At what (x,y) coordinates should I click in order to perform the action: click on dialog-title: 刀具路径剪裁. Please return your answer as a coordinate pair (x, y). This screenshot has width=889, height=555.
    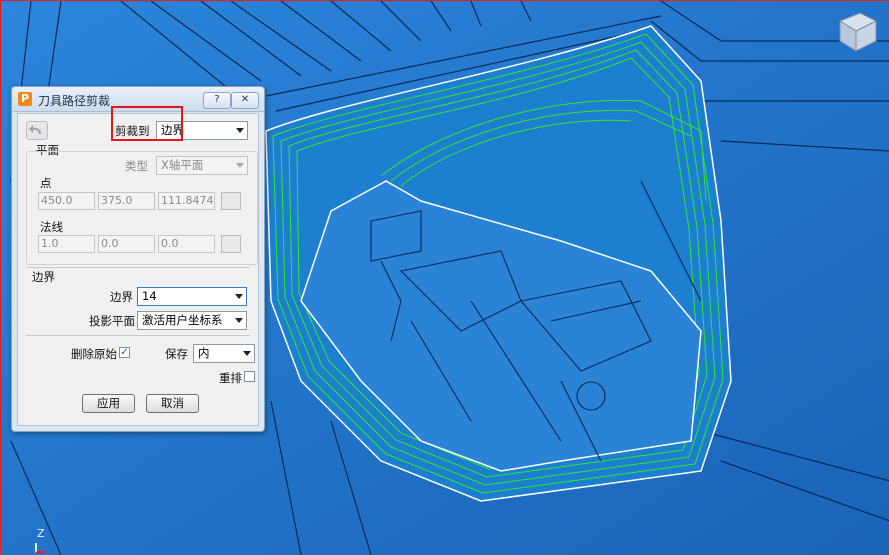
    Looking at the image, I should click on (74, 101).